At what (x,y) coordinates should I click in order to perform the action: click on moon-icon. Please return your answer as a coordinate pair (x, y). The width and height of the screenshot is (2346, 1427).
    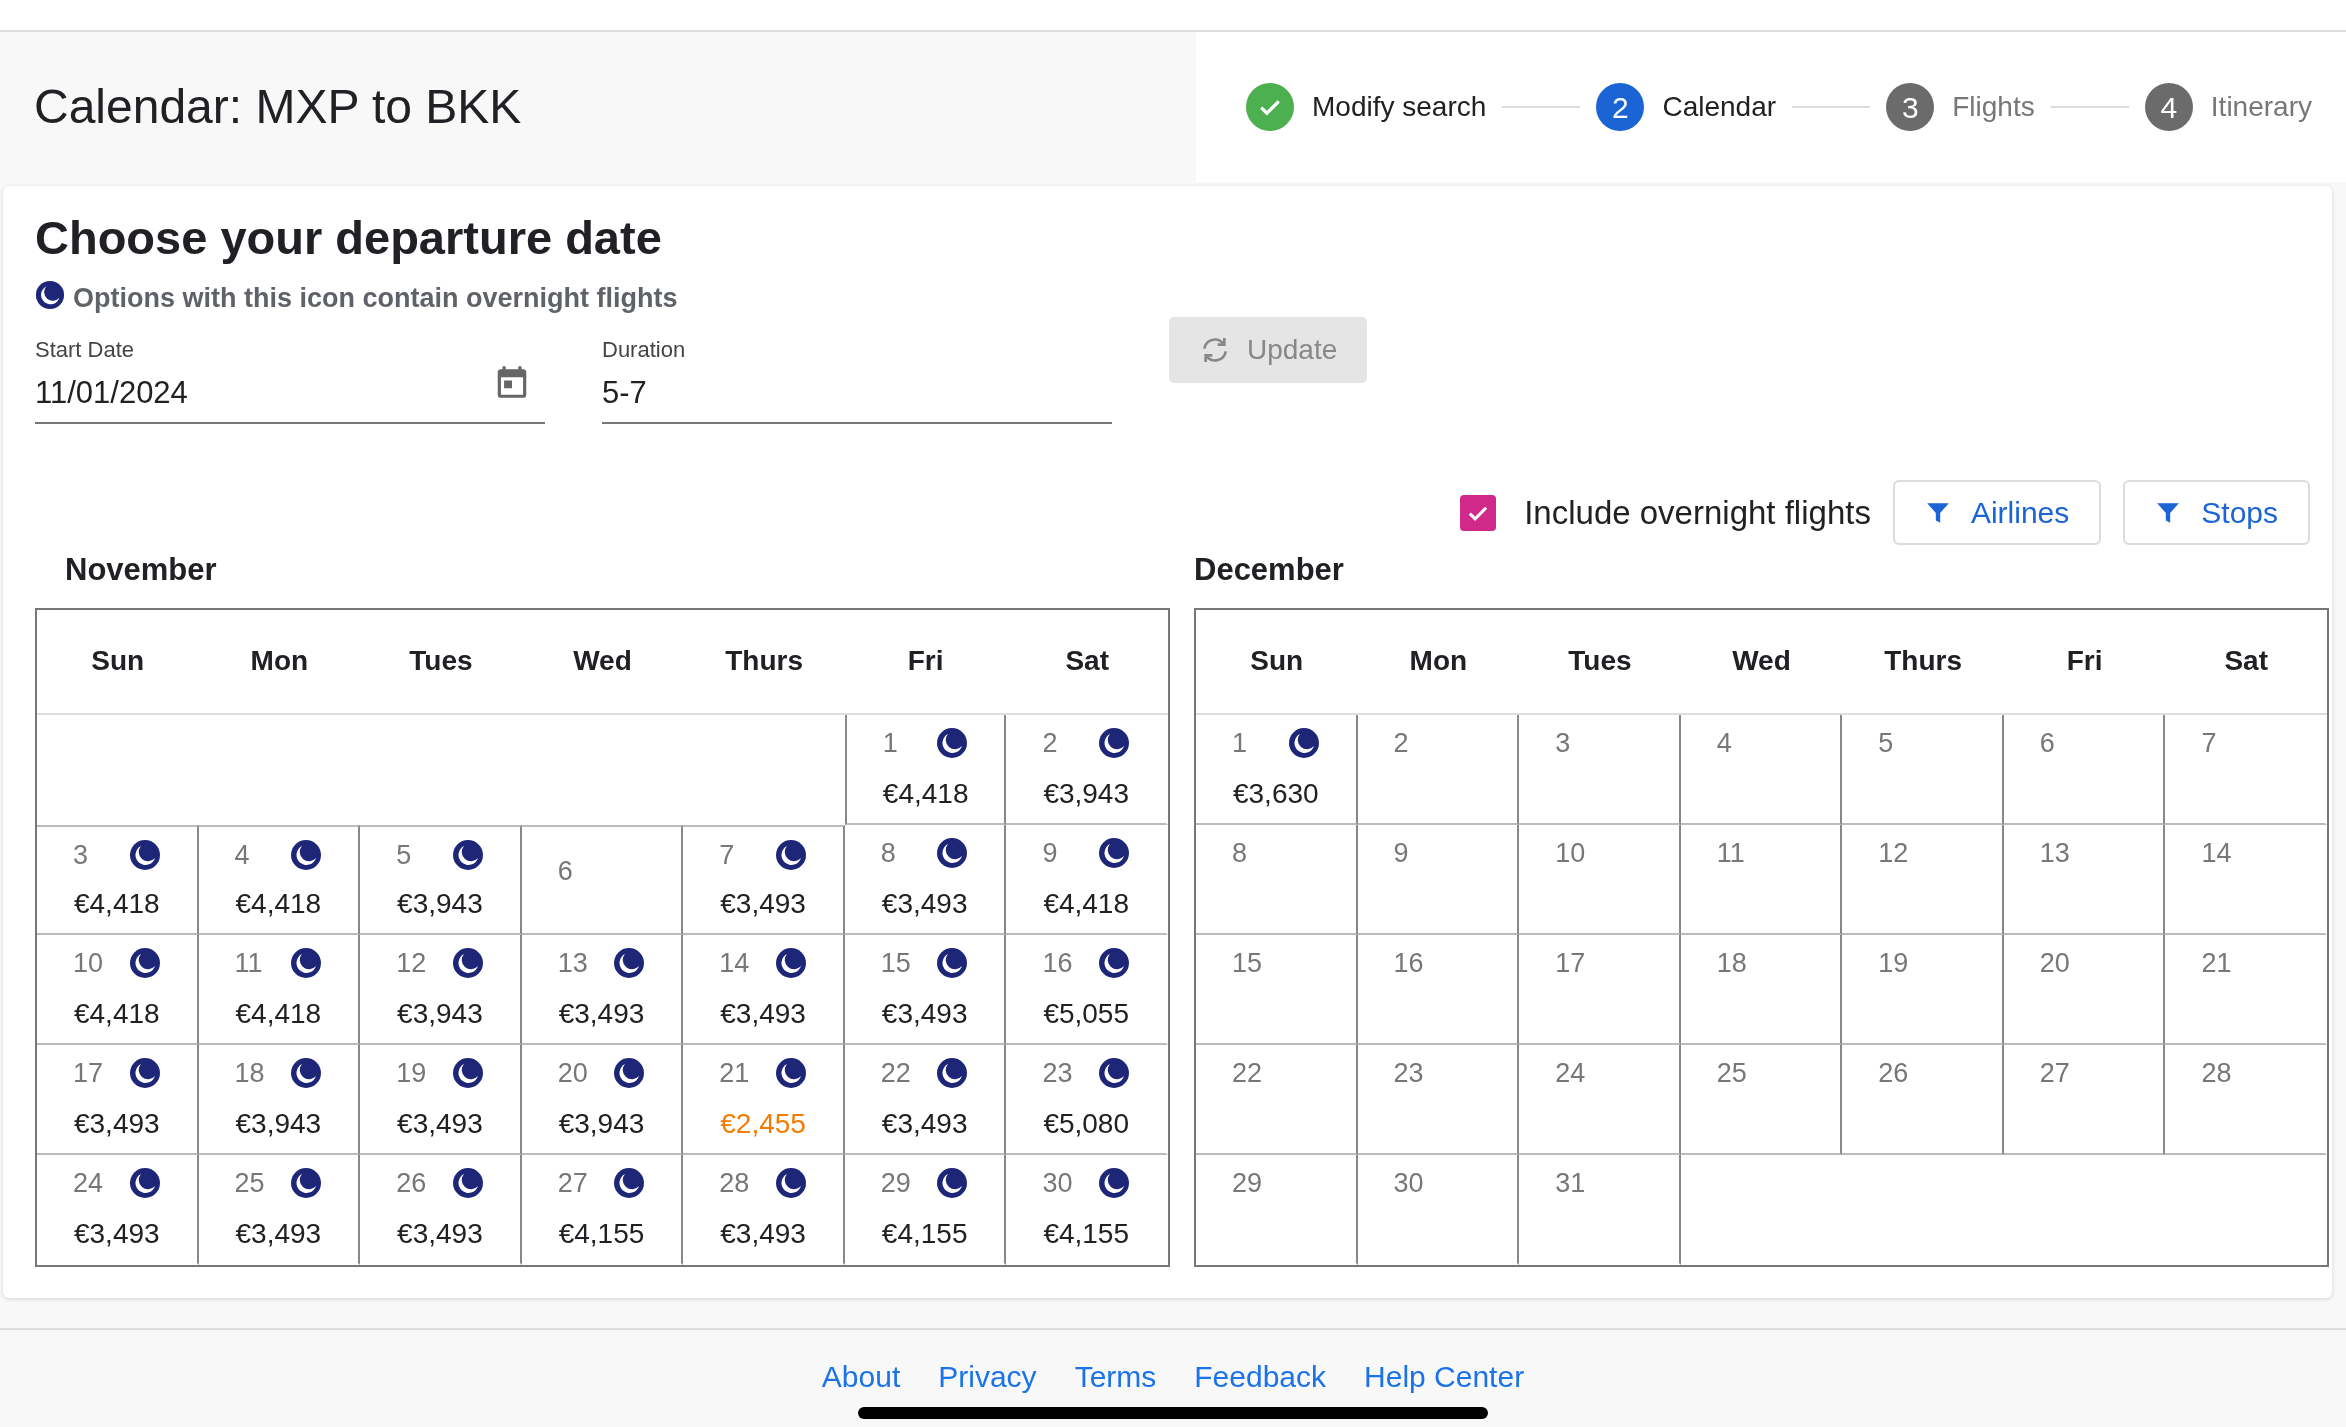
    Looking at the image, I should click on (50, 295).